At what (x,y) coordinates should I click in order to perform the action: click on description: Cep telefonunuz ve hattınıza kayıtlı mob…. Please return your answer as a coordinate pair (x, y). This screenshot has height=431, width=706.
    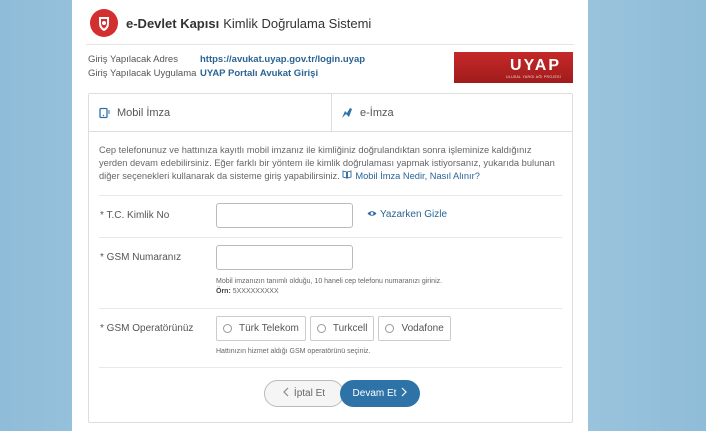
    Looking at the image, I should click on (330, 163).